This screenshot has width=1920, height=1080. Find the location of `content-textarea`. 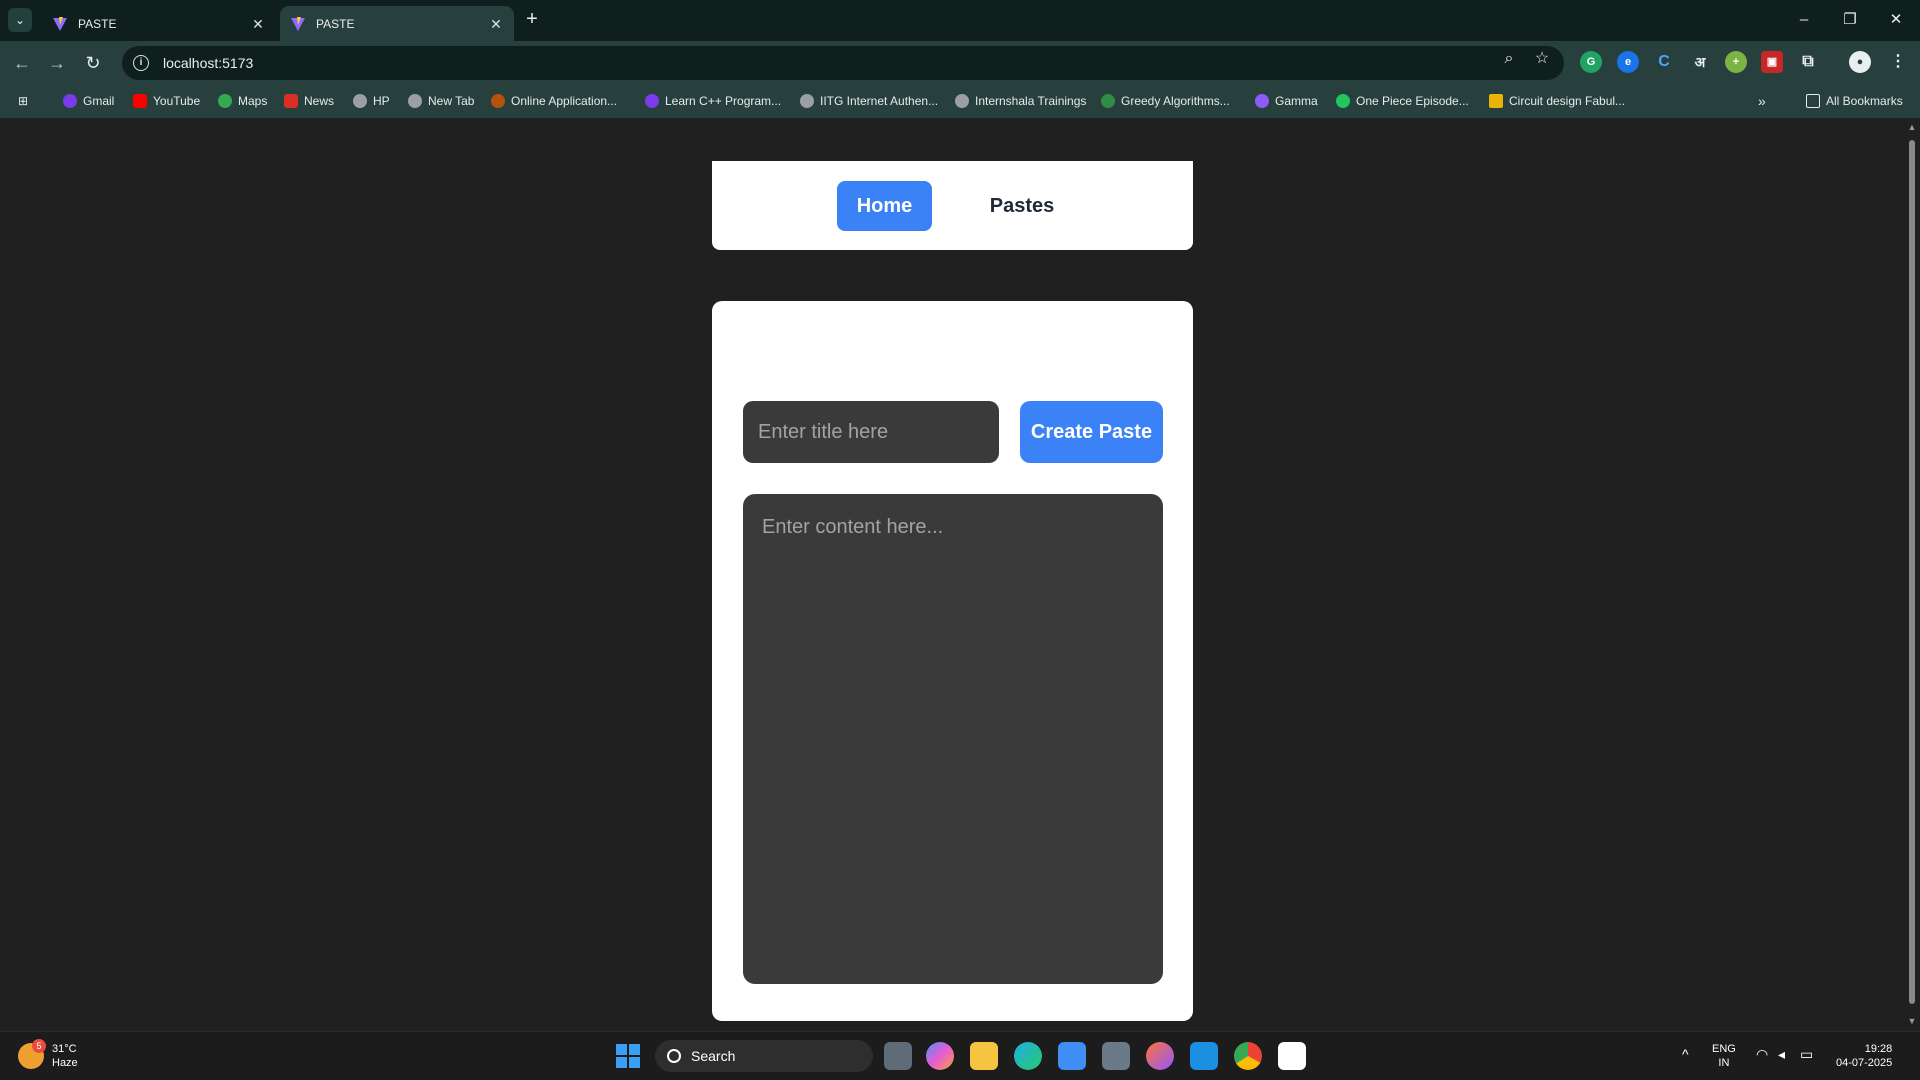

content-textarea is located at coordinates (953, 739).